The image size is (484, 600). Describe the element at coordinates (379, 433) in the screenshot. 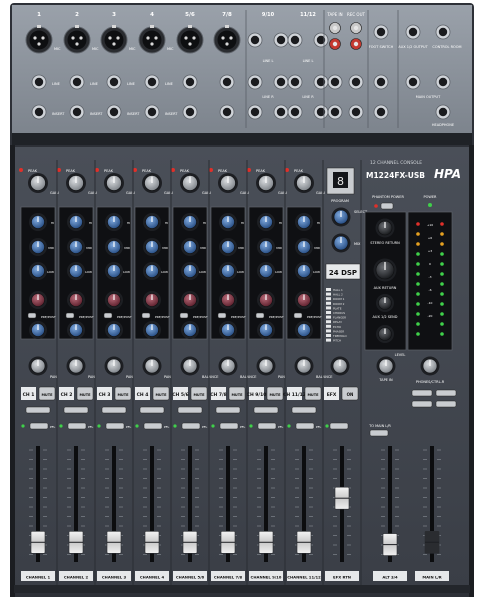

I see `alt-to-main-button` at that location.